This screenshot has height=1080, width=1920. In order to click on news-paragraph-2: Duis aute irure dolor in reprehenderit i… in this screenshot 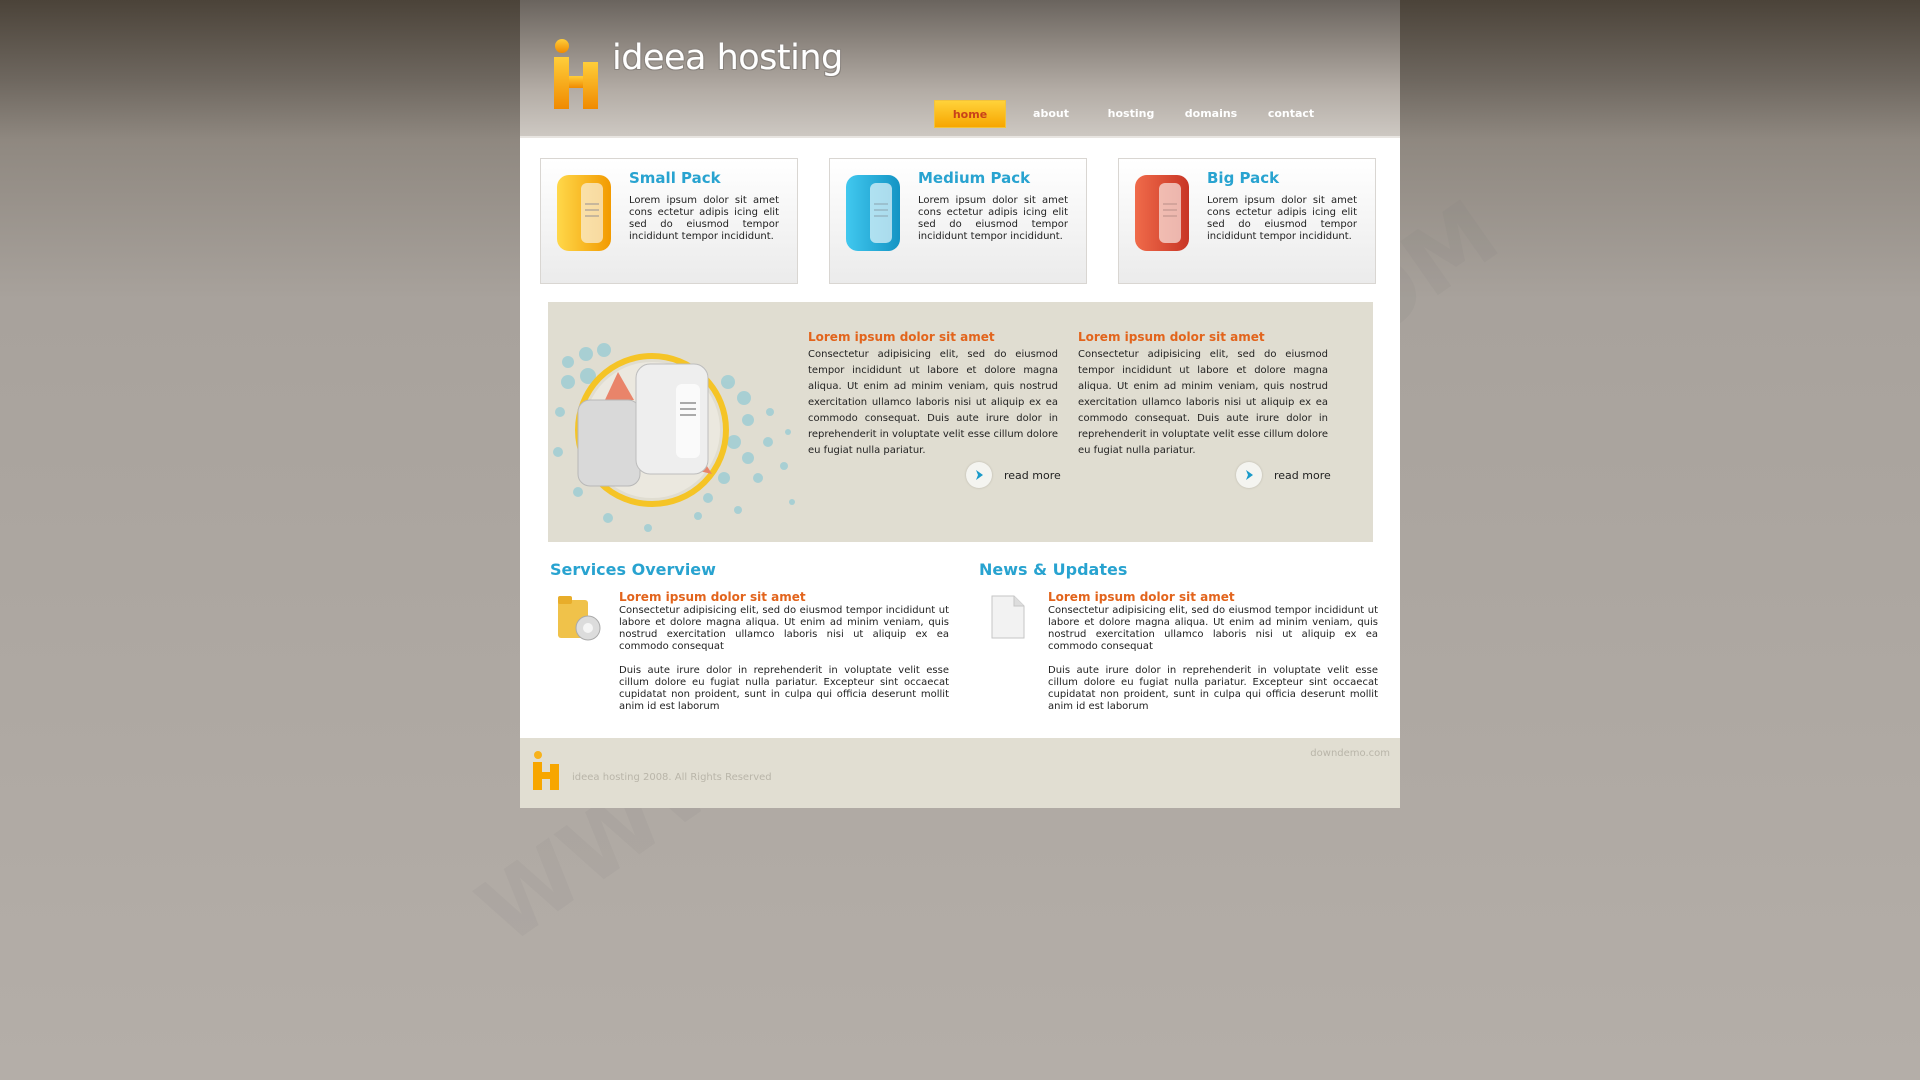, I will do `click(1213, 688)`.